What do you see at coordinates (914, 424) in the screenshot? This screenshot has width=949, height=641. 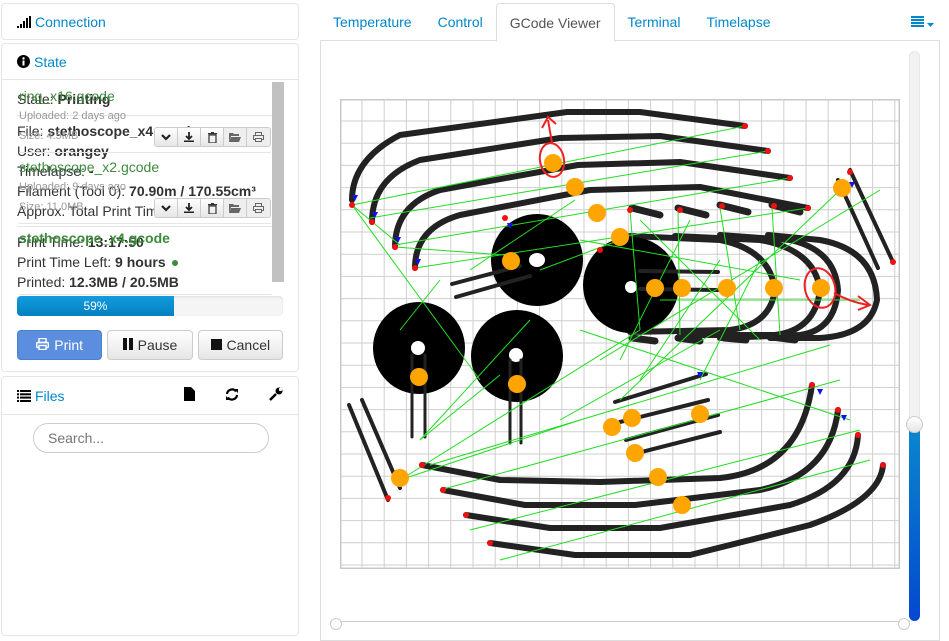 I see `layer-slider-handle` at bounding box center [914, 424].